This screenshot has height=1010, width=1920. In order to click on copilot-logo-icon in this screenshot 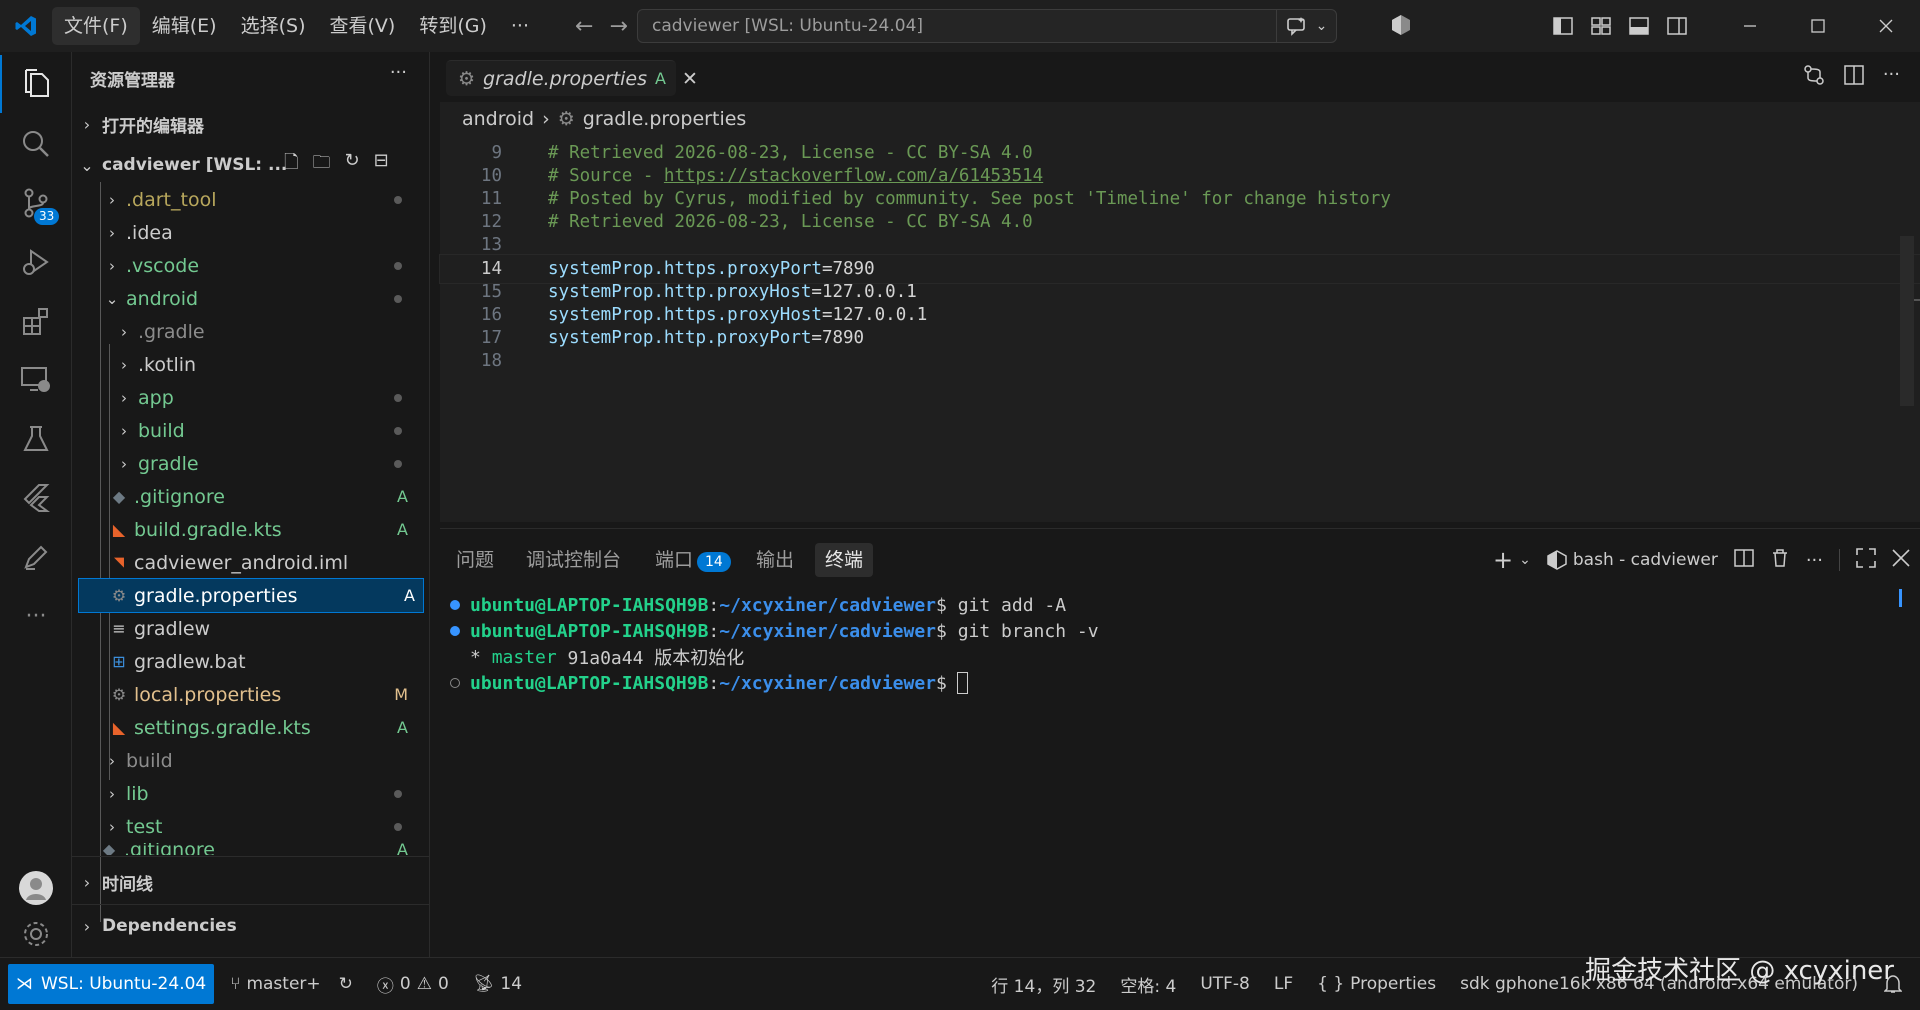, I will do `click(1401, 27)`.